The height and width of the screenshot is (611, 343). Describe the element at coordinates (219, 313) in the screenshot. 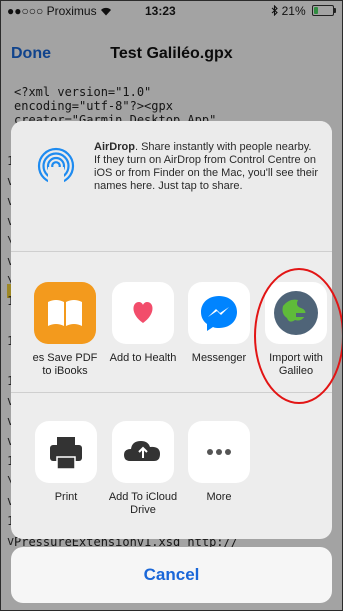

I see `messenger-icon` at that location.